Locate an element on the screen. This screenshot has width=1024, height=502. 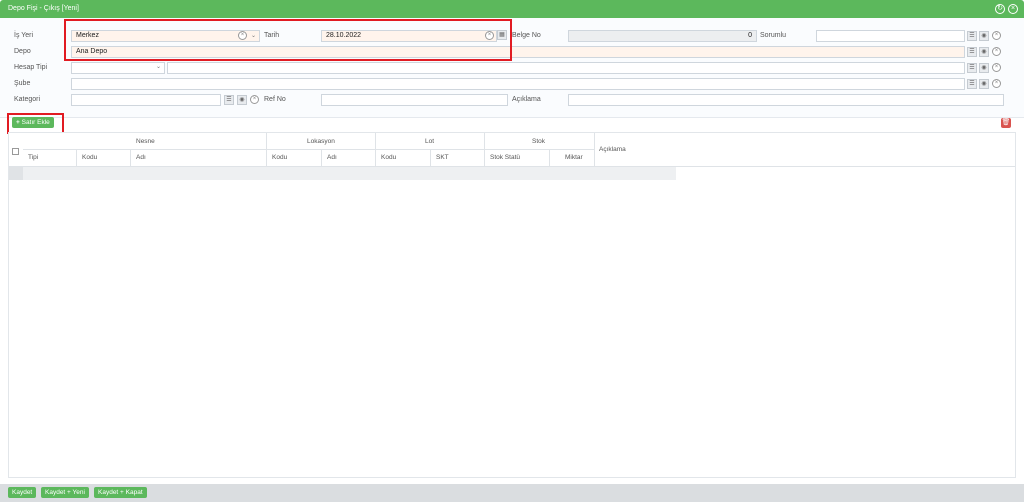
depo-list-icon: ☰ is located at coordinates (972, 52).